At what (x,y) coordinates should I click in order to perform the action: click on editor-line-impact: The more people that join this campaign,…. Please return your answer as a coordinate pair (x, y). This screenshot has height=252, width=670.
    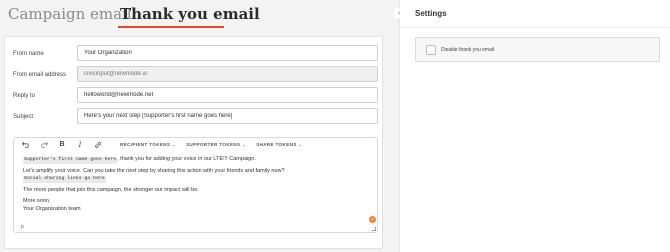
    Looking at the image, I should click on (111, 189).